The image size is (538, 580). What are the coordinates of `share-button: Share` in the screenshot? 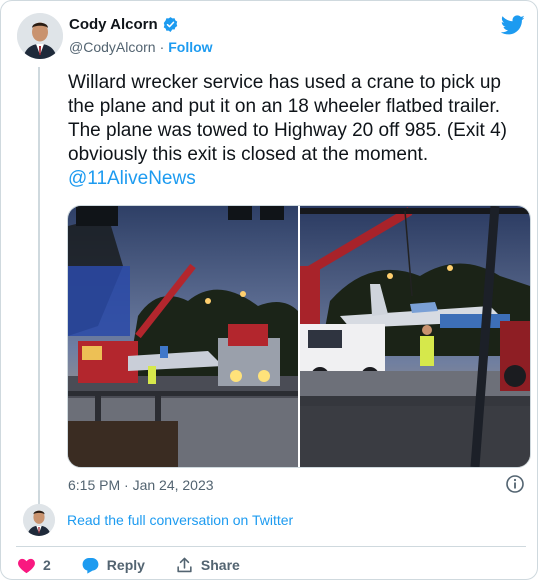 It's located at (207, 565).